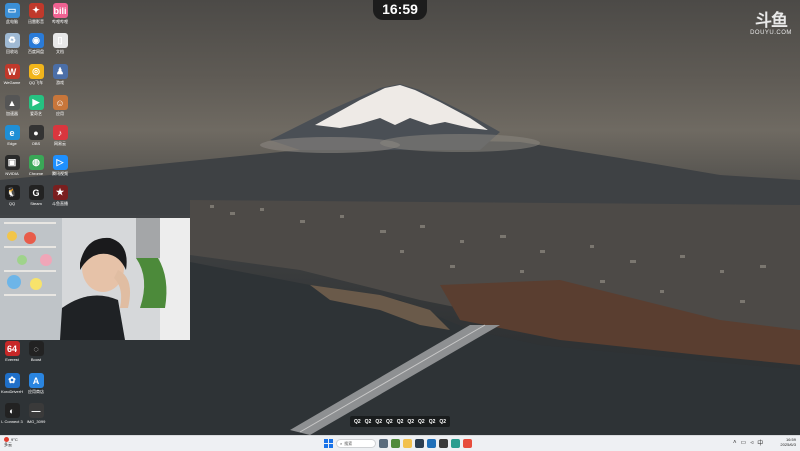 This screenshot has width=800, height=451. I want to click on app-icon: ◐, so click(12, 410).